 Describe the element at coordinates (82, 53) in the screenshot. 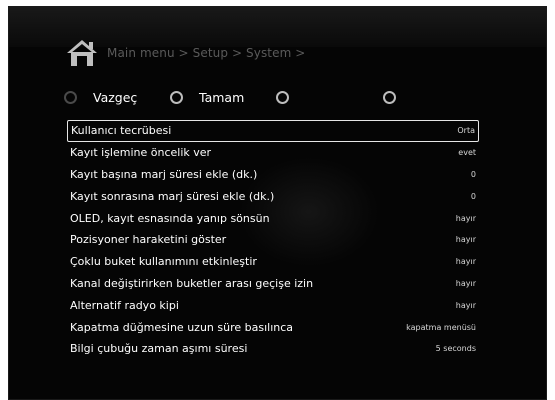

I see `home-icon` at that location.